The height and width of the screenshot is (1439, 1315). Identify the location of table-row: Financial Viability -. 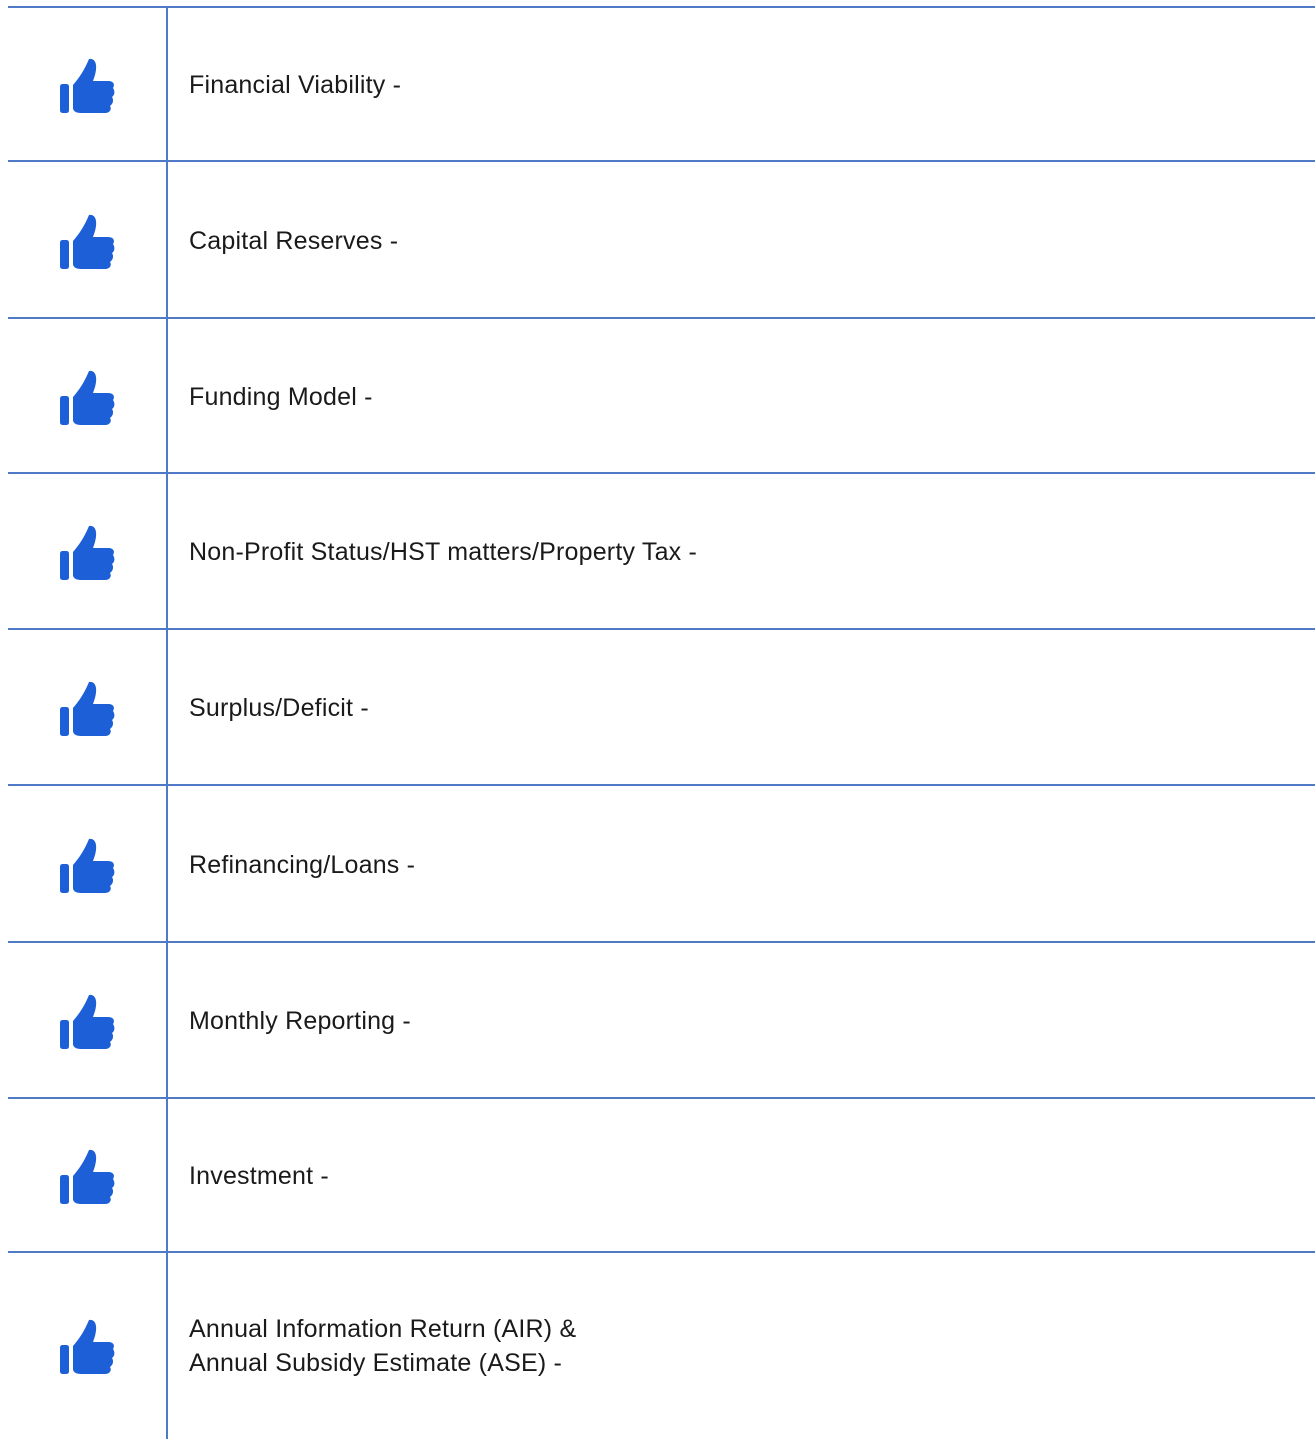
(661, 84).